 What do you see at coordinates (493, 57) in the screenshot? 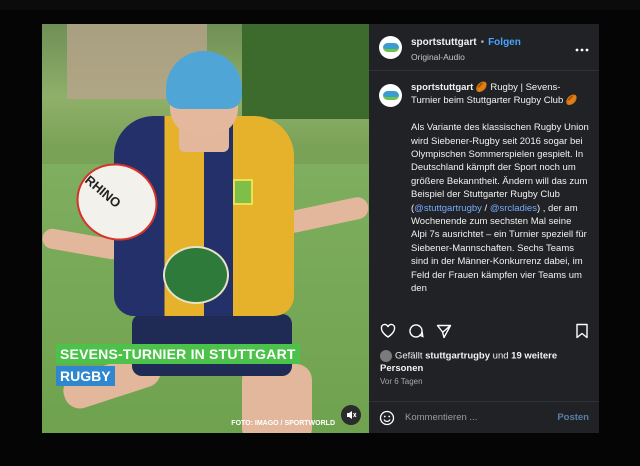
I see `audio-label: Original-Audio` at bounding box center [493, 57].